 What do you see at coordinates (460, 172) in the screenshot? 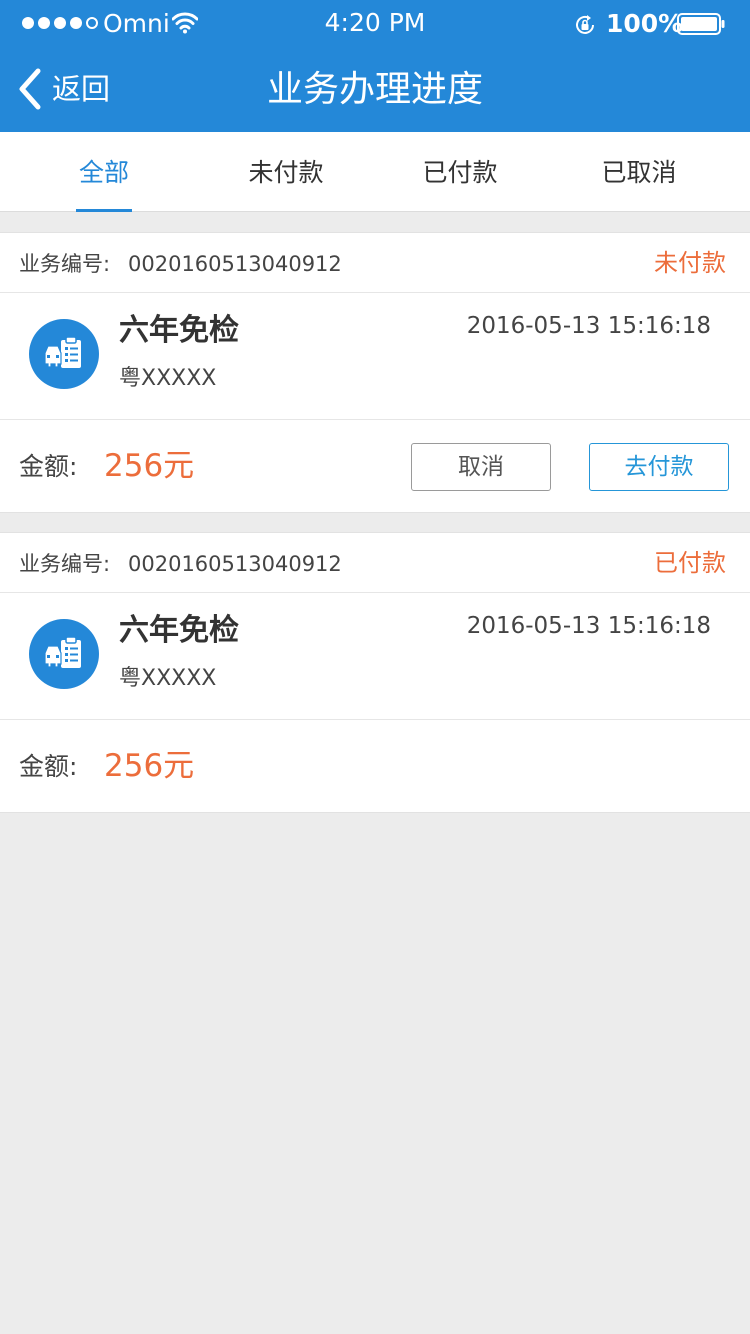
I see `tab-paid: 已付款` at bounding box center [460, 172].